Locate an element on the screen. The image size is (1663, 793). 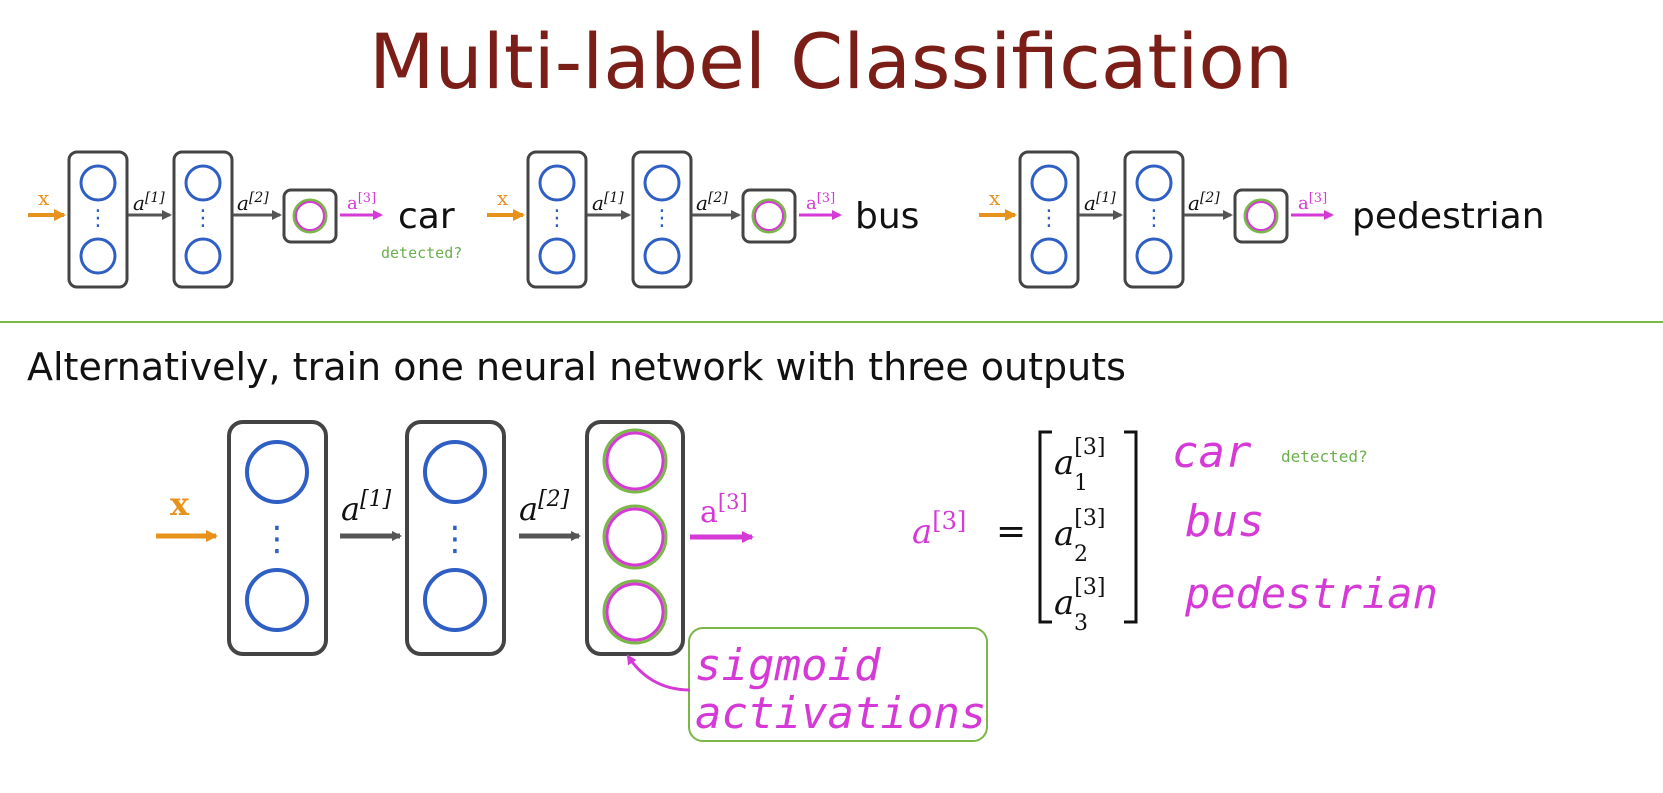
handwritten-labels: car detected? bus pedestrian is located at coordinates (1305, 522).